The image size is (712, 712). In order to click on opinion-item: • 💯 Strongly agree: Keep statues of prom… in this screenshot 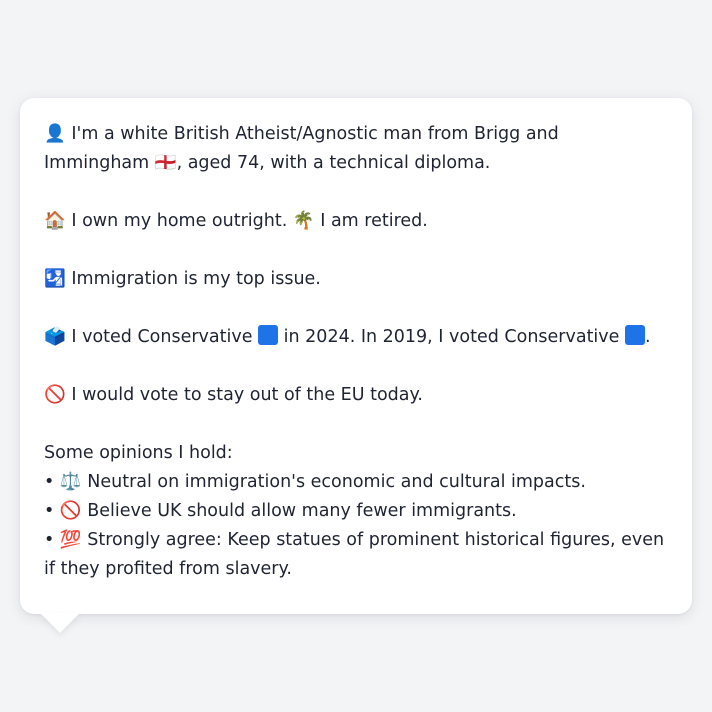, I will do `click(356, 555)`.